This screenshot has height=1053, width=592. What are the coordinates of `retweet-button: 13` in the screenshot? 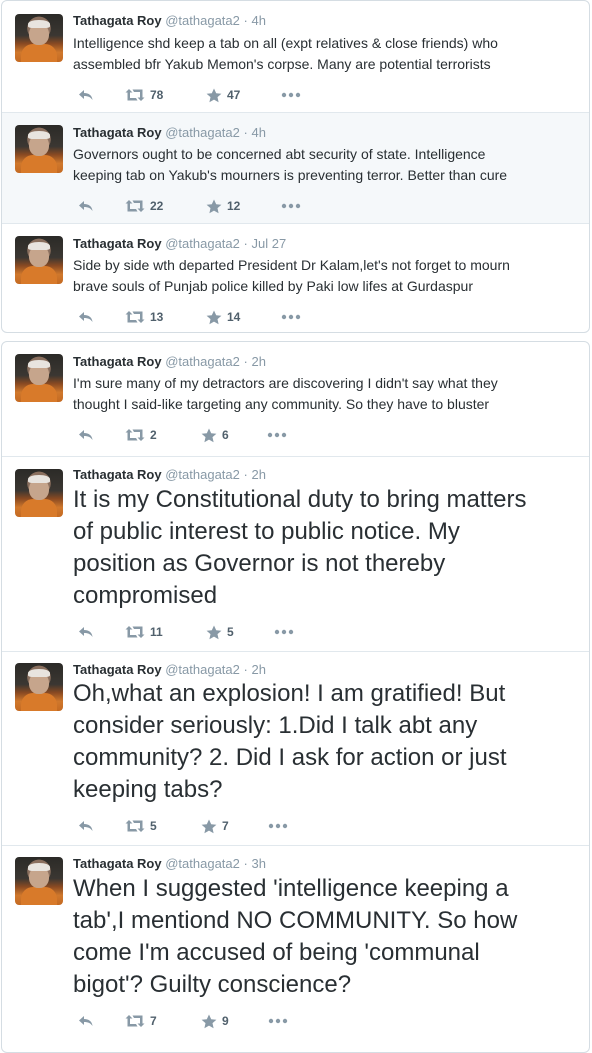 It's located at (144, 317).